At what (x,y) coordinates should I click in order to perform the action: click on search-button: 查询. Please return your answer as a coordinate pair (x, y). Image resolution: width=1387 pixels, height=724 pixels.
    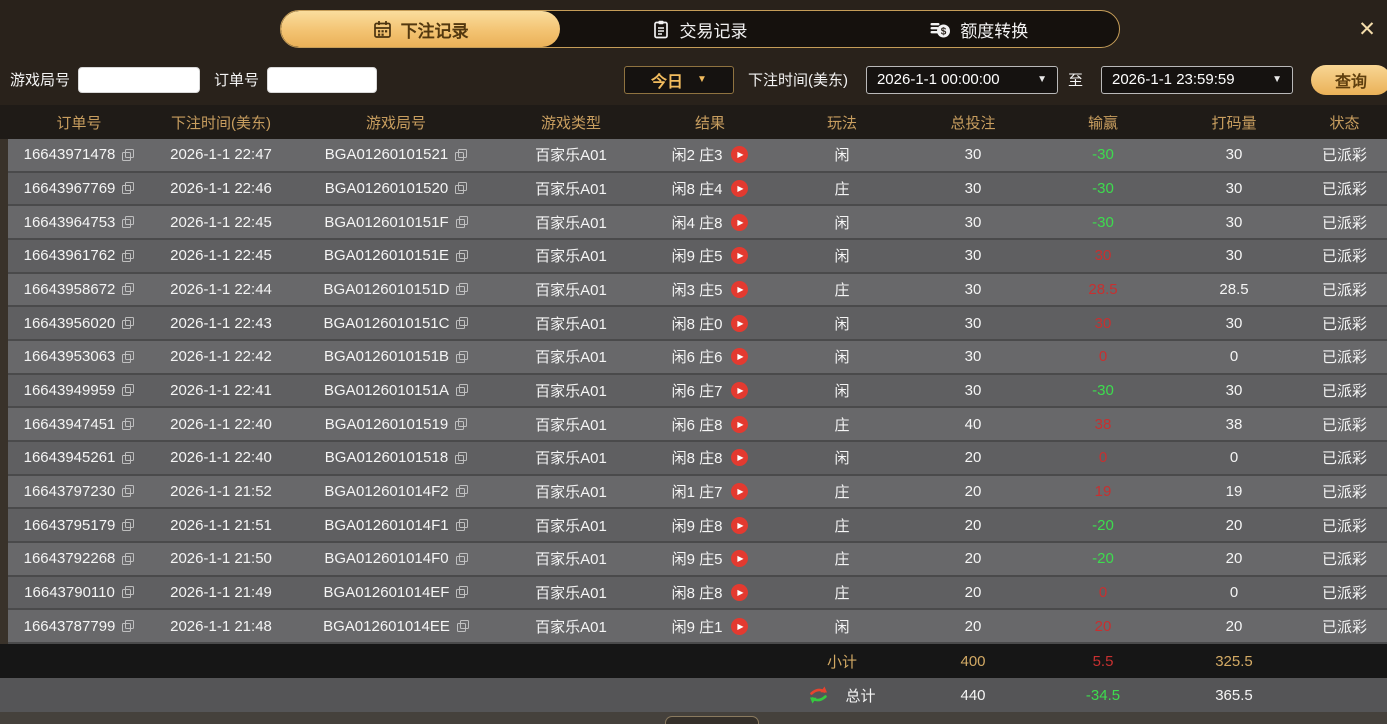
    Looking at the image, I should click on (1348, 79).